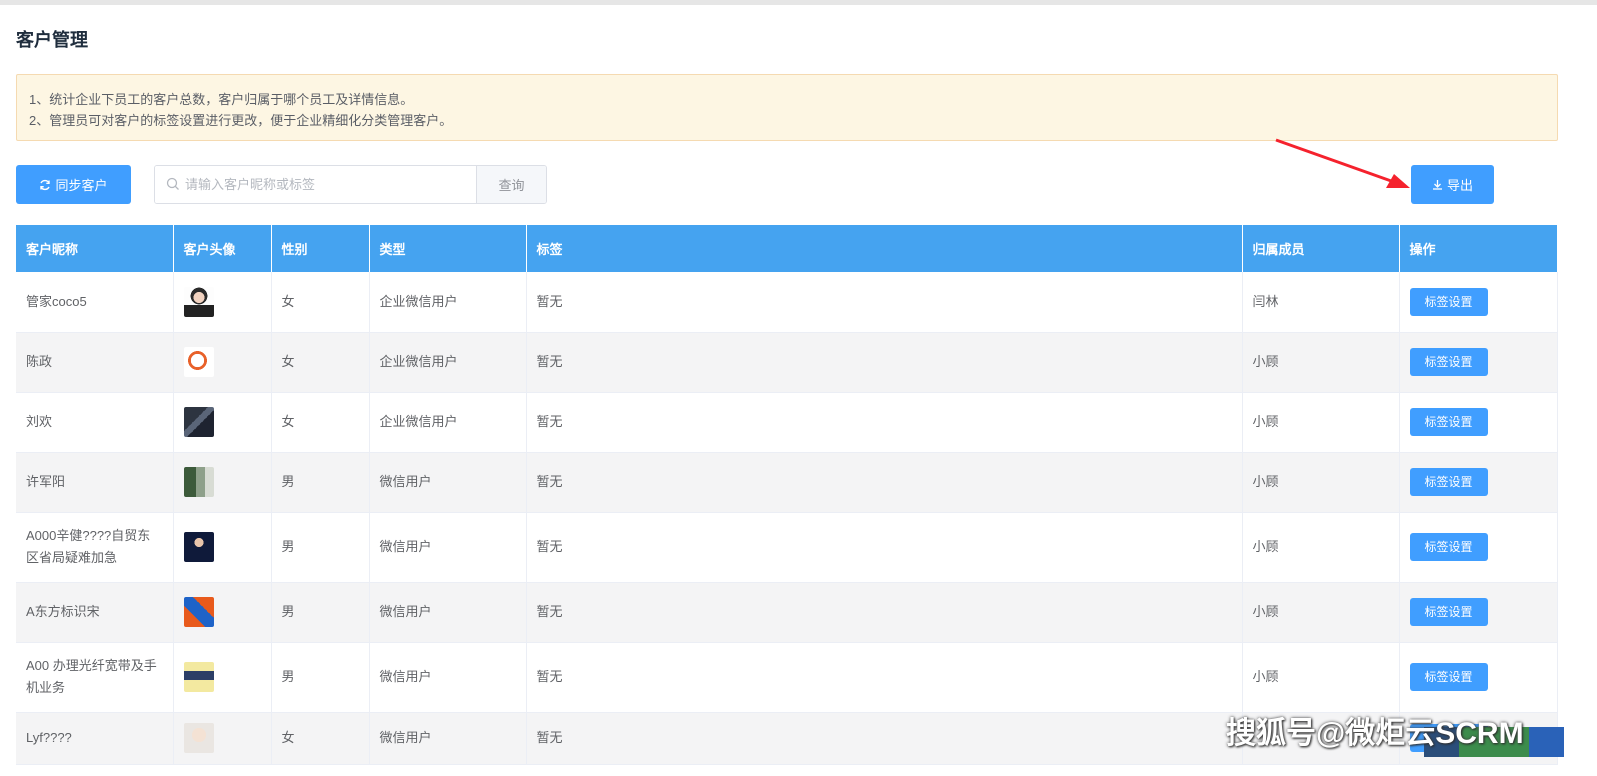 The height and width of the screenshot is (776, 1597). Describe the element at coordinates (88, 546) in the screenshot. I see `cell-nickname-text: A000辛健????自贸东区省局疑难加急` at that location.